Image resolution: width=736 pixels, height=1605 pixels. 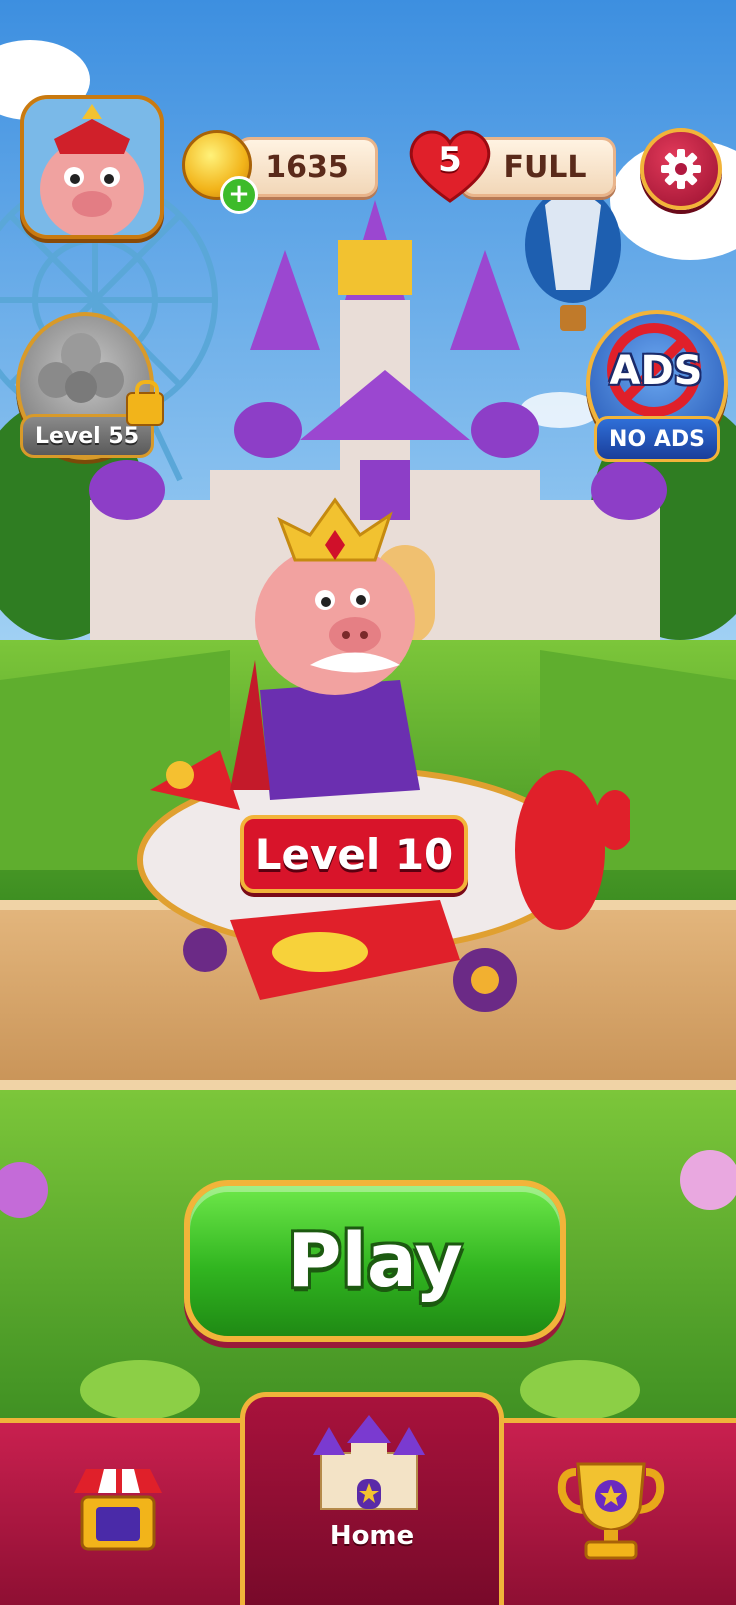 I want to click on coin-counter: 1635, so click(x=307, y=167).